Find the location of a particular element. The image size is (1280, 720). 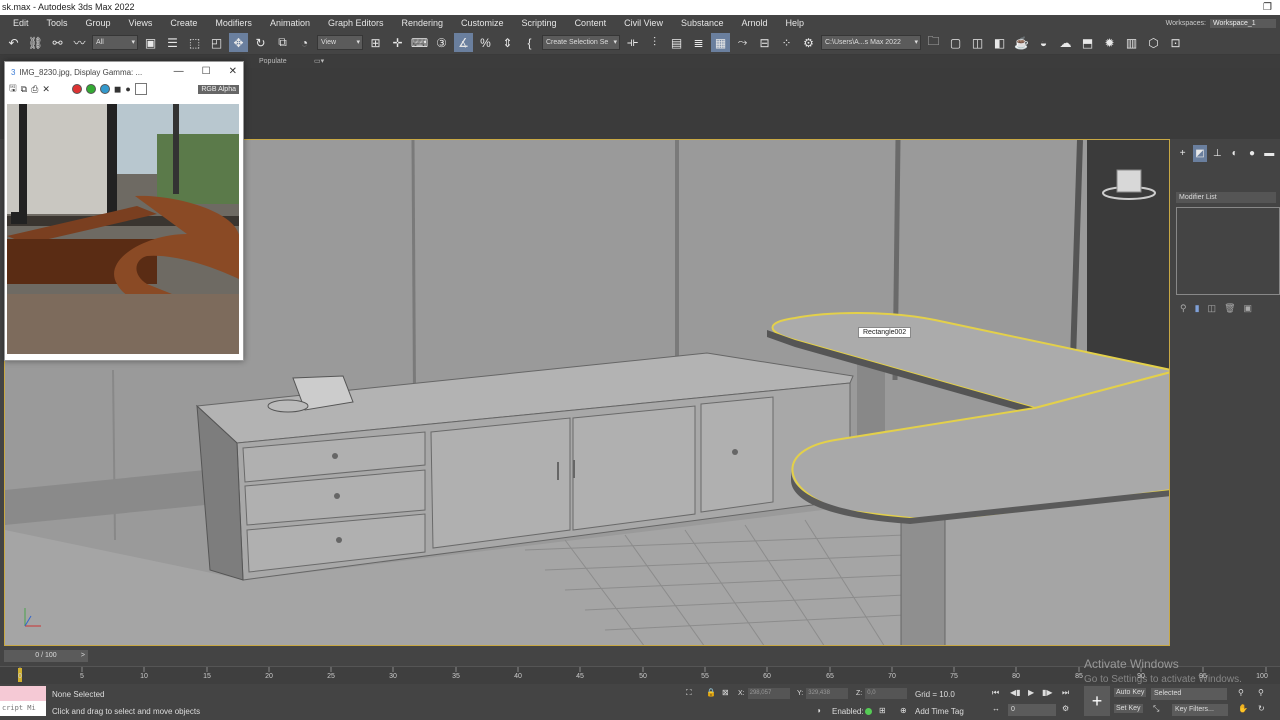

named-selection-dropdown: Create Selection Se is located at coordinates (581, 42).